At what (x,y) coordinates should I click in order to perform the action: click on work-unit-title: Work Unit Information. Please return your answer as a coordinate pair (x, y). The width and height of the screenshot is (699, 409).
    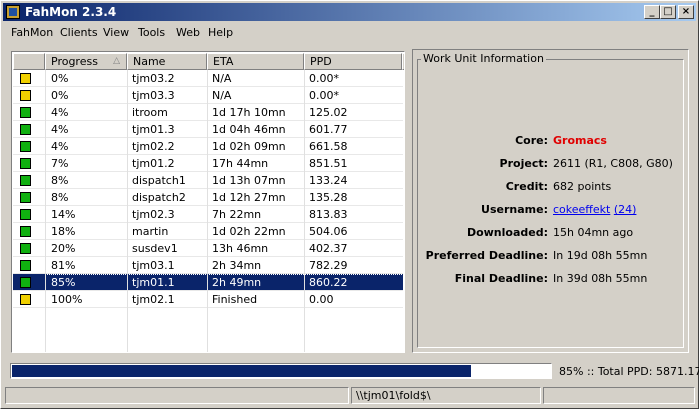
    Looking at the image, I should click on (483, 58).